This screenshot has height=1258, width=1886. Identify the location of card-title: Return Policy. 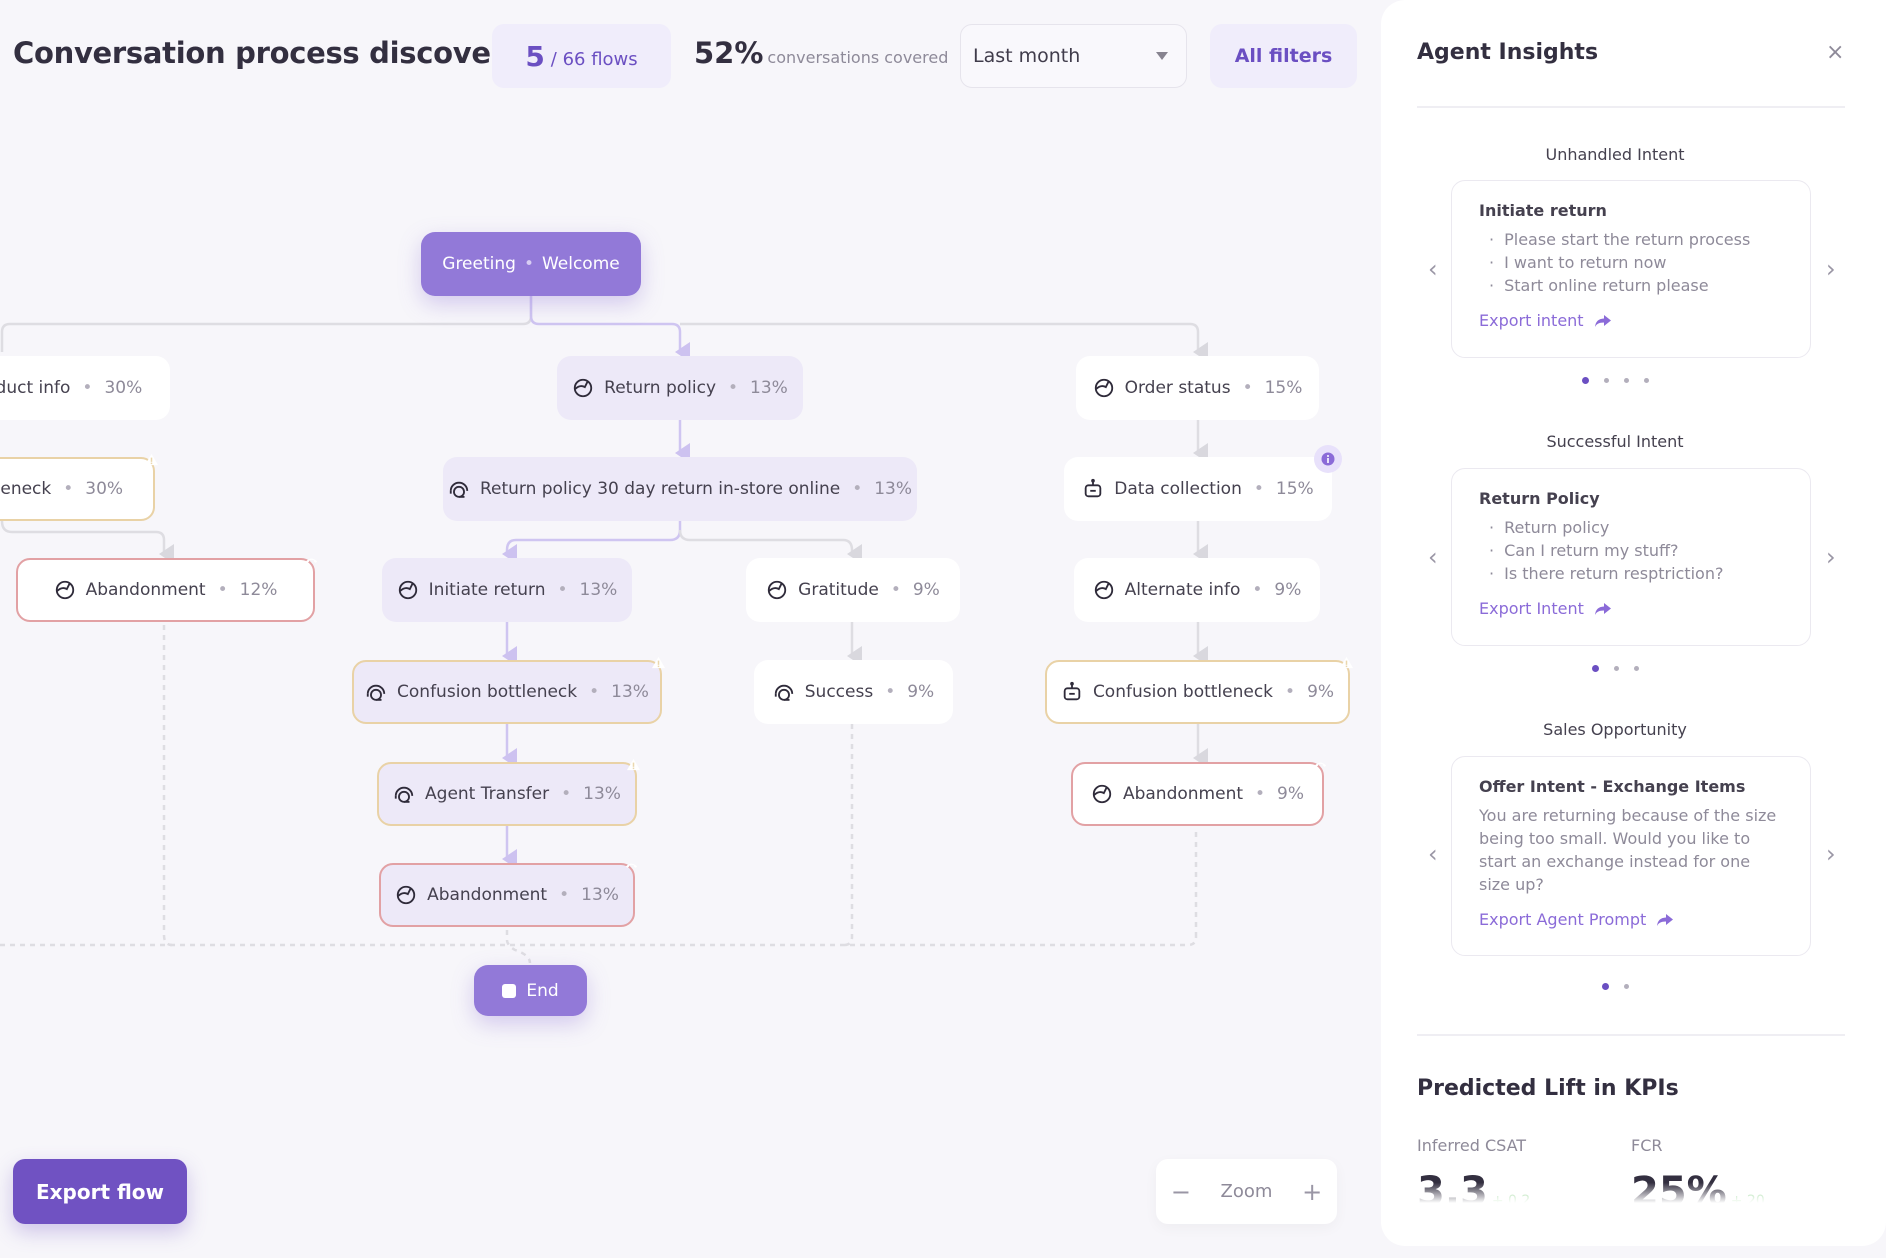
(1539, 498).